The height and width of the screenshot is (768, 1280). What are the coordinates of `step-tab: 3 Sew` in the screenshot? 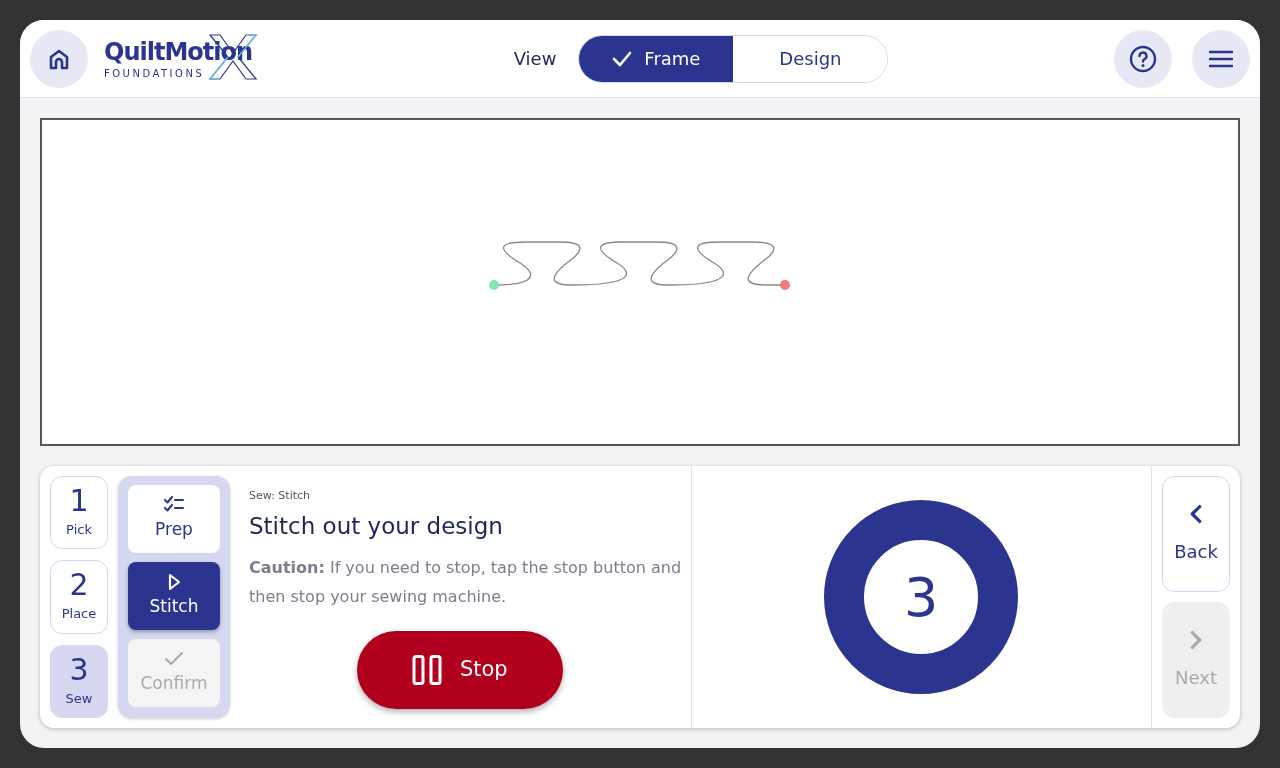 It's located at (79, 681).